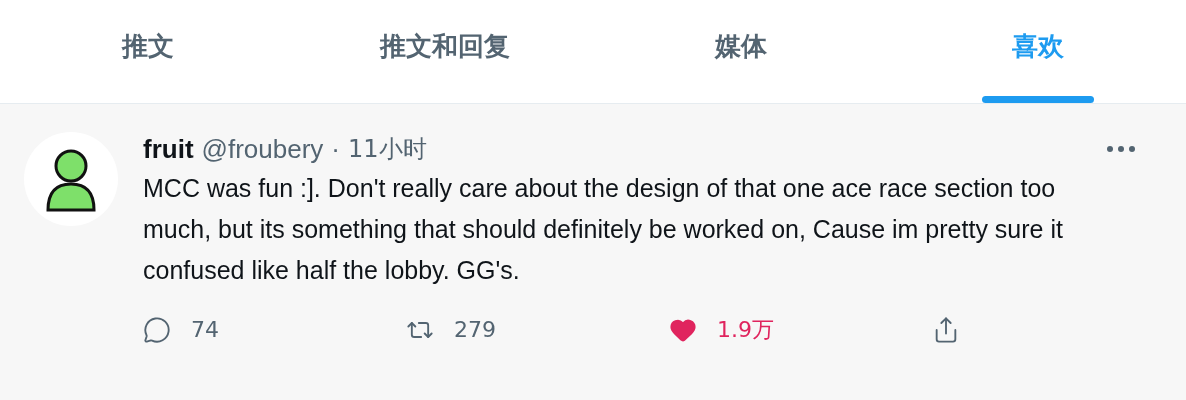  What do you see at coordinates (387, 149) in the screenshot?
I see `timestamp: 11小时` at bounding box center [387, 149].